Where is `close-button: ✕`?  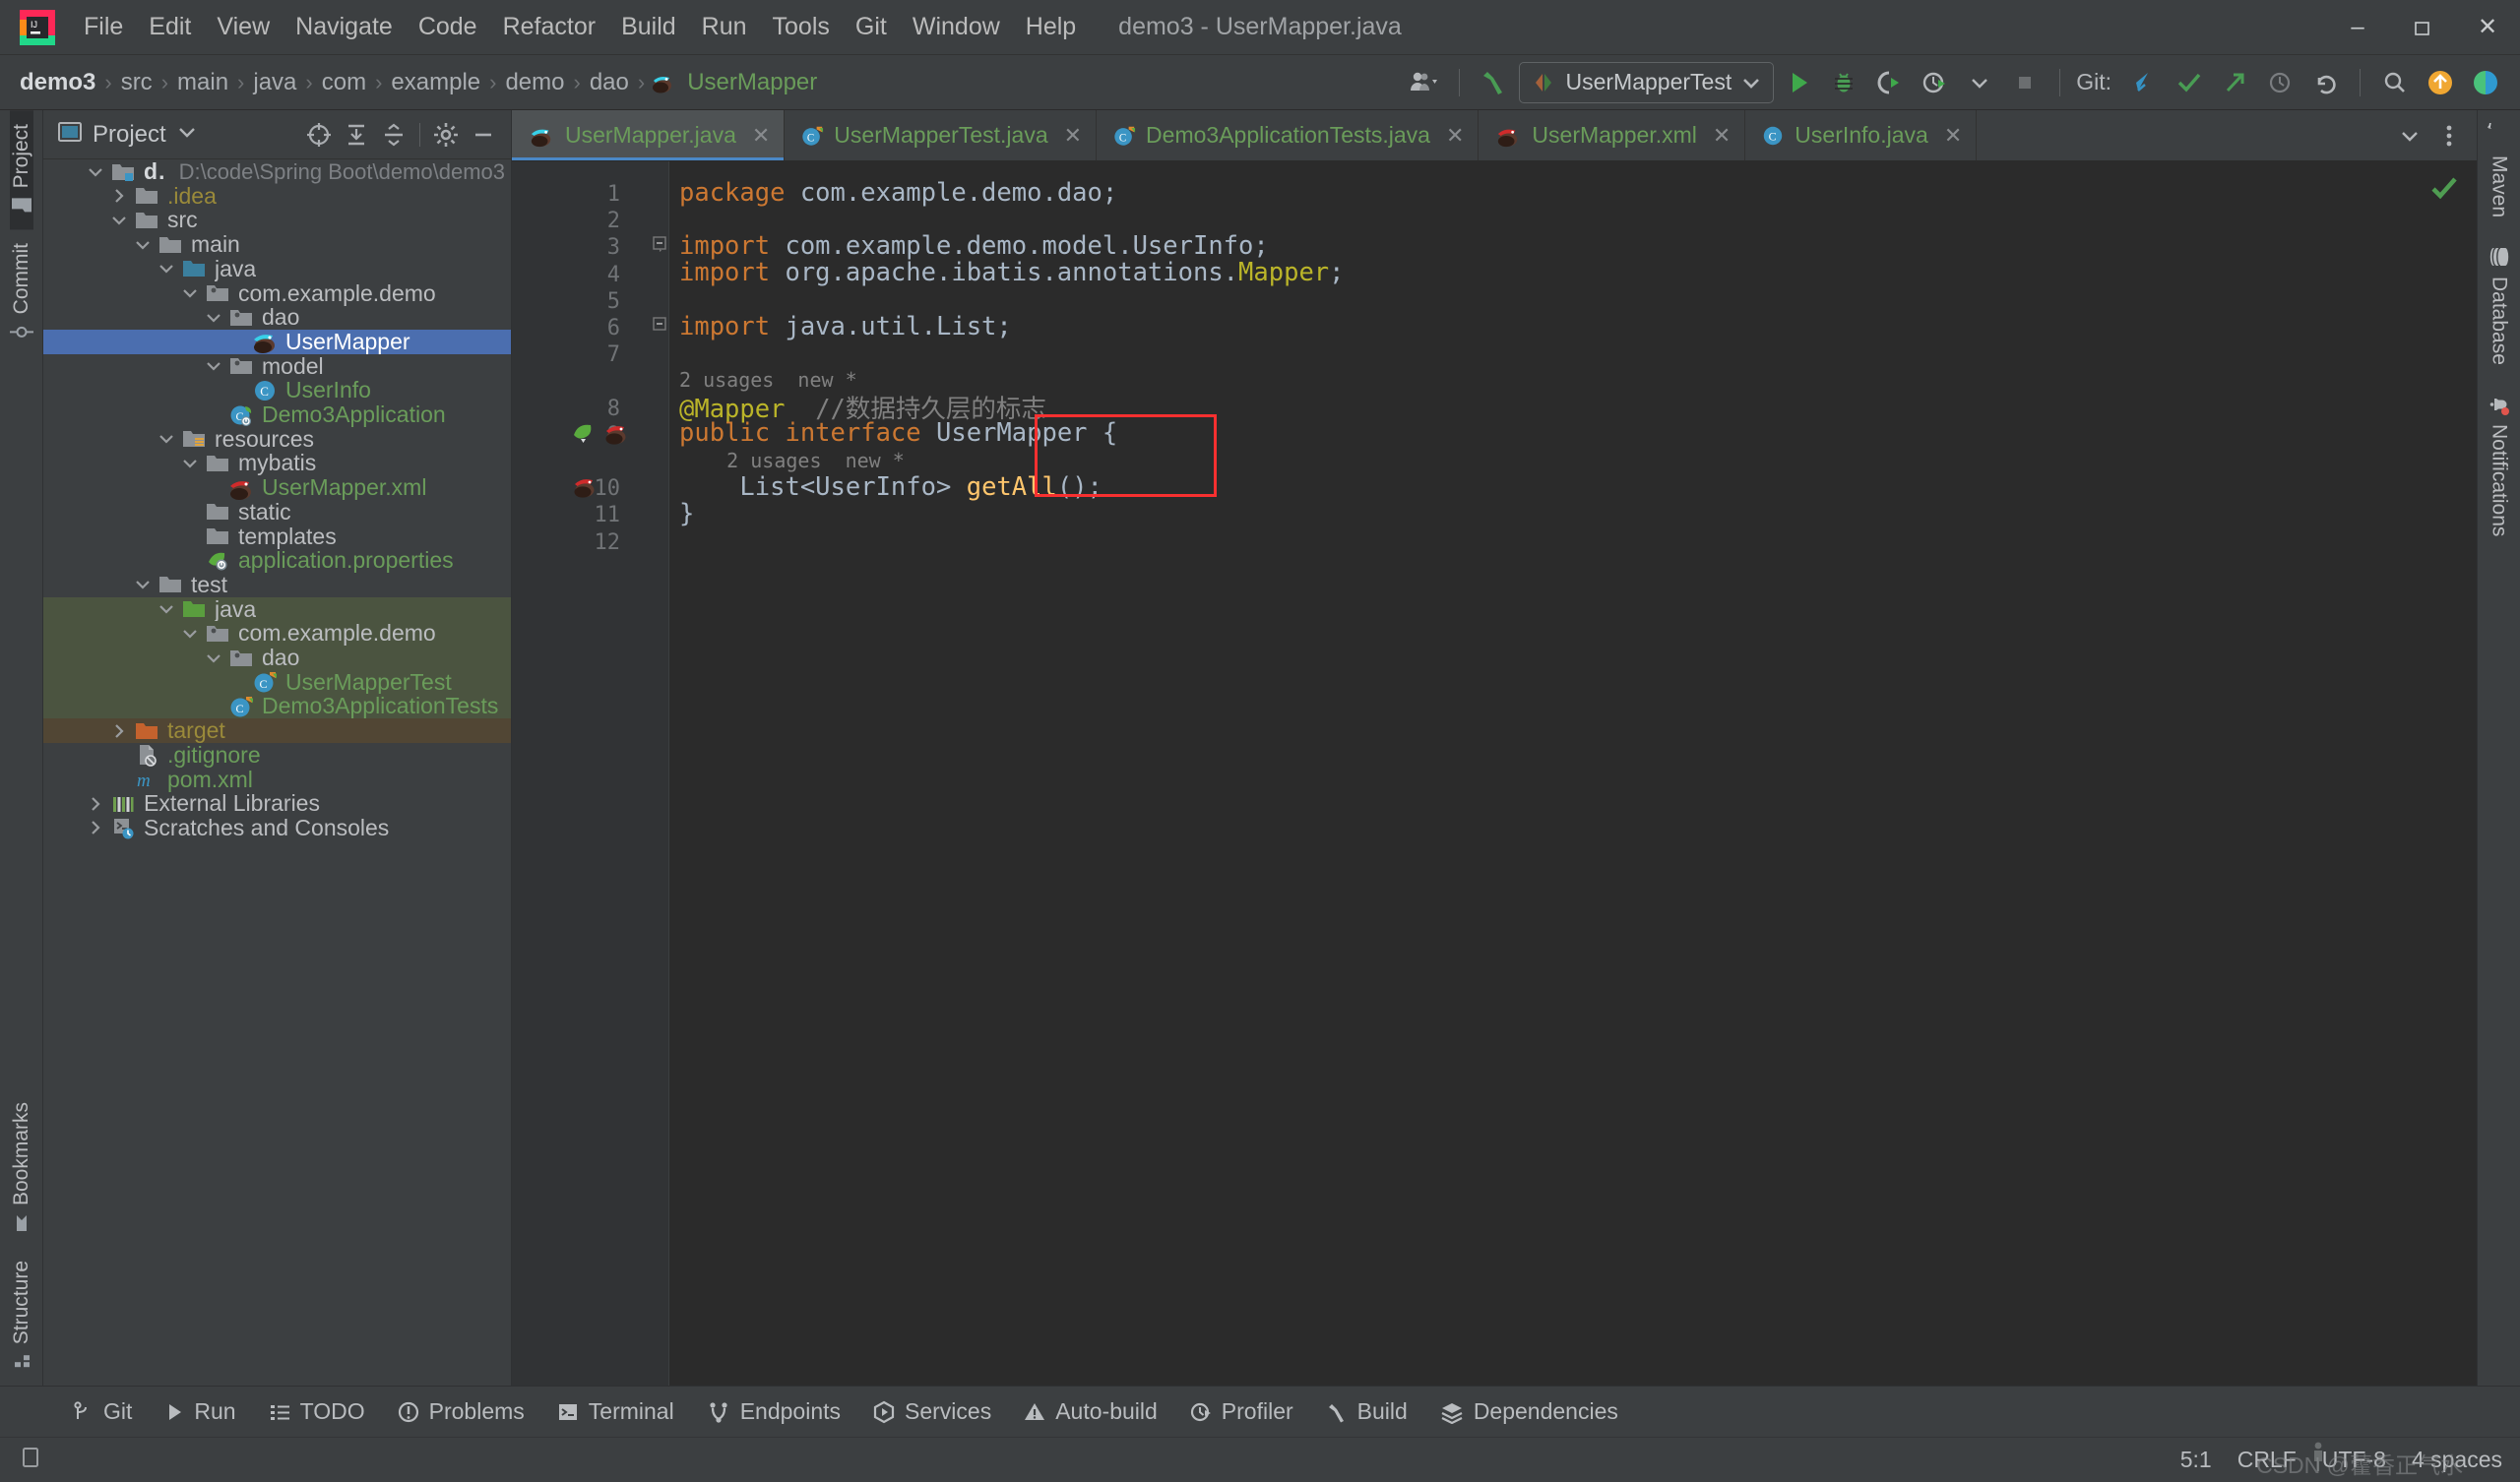
close-button: ✕ is located at coordinates (2487, 27).